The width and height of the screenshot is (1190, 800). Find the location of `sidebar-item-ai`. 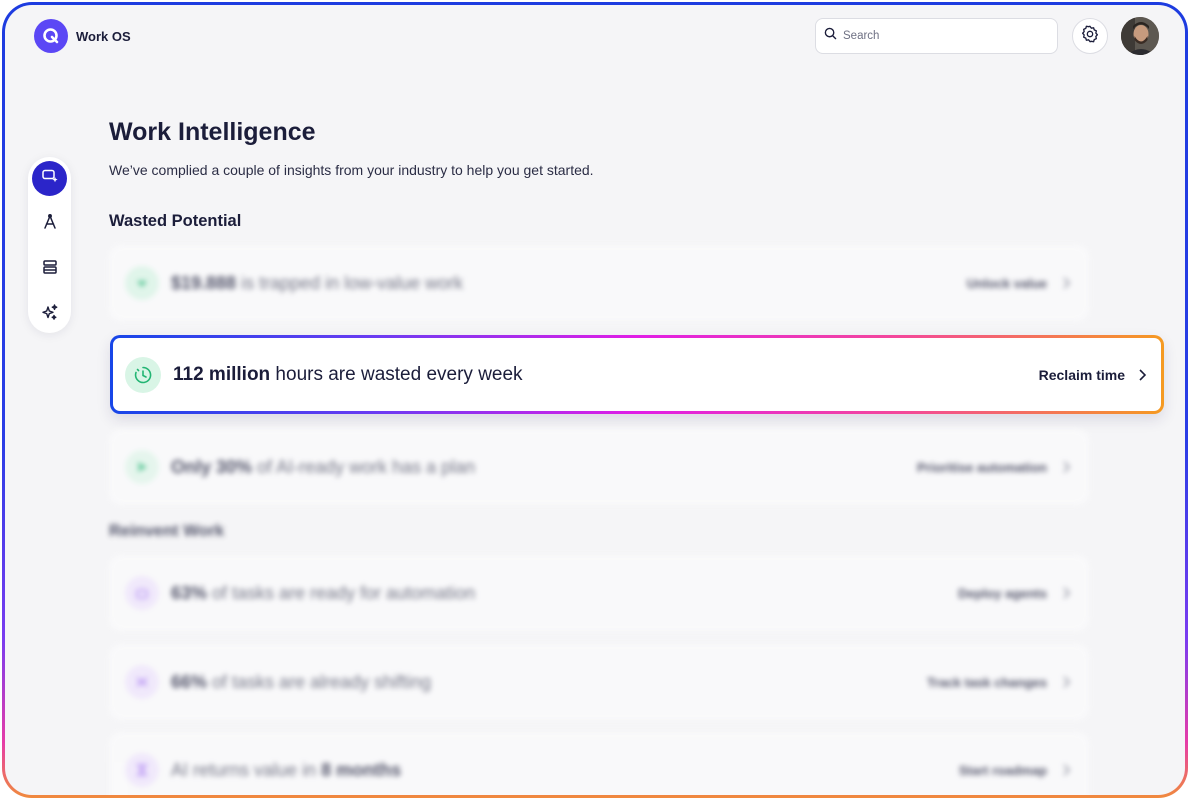

sidebar-item-ai is located at coordinates (49, 314).